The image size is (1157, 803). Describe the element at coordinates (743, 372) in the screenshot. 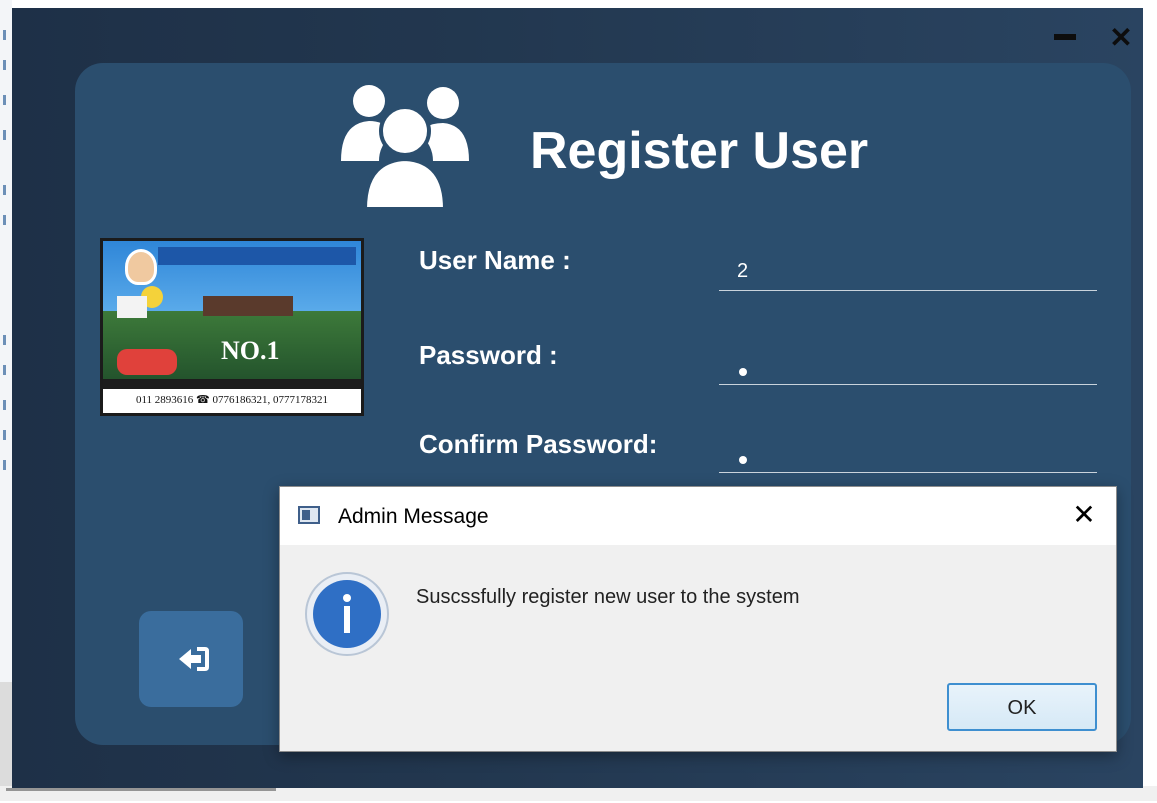

I see `password-mask` at that location.